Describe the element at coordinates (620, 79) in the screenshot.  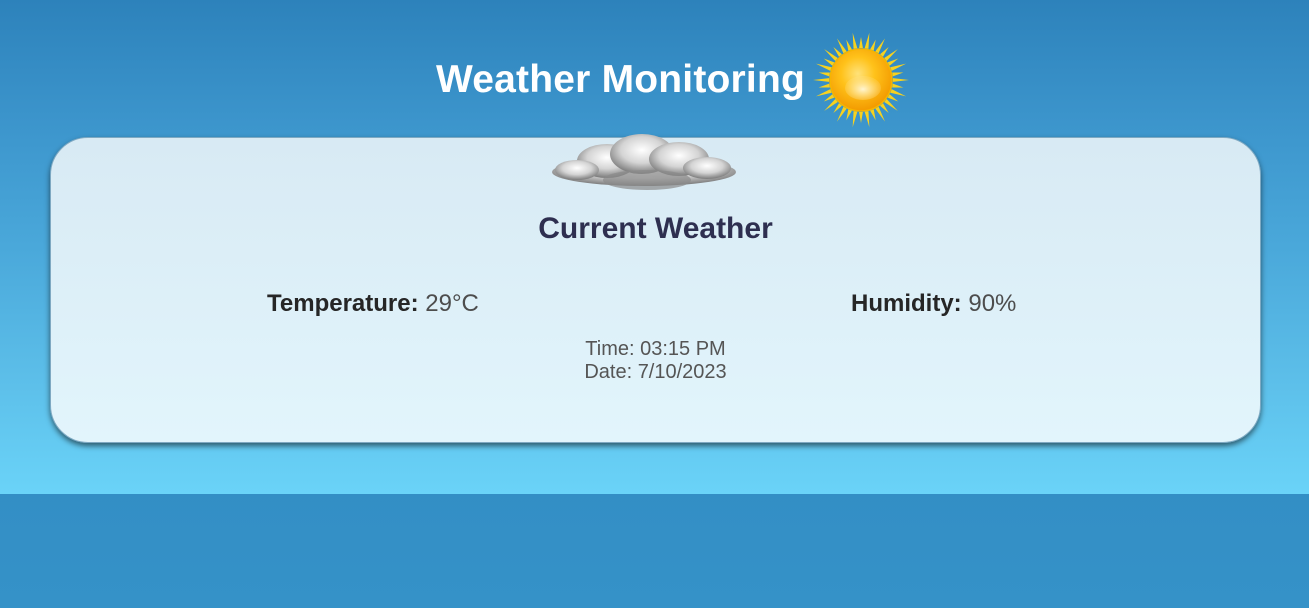
I see `page-title: Weather Monitoring` at that location.